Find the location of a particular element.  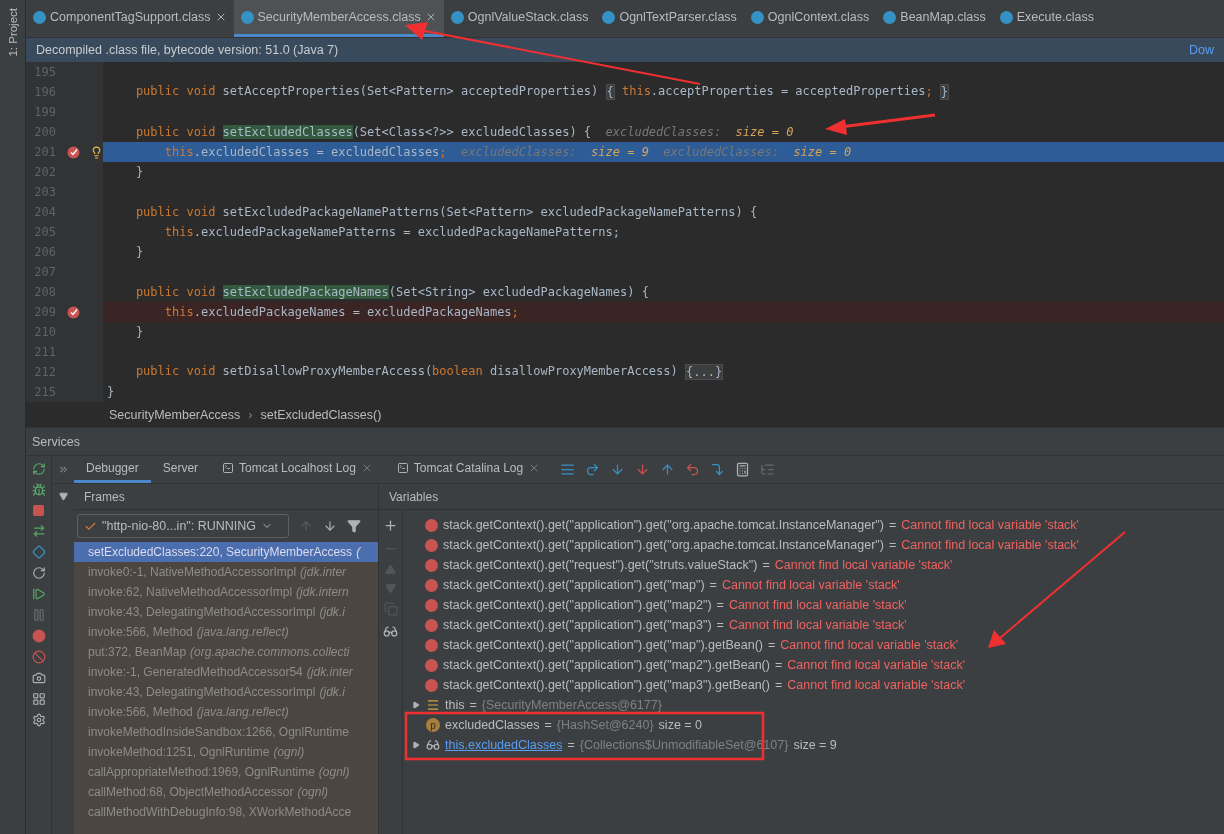

debug-tab: Tomcat Localhost Log is located at coordinates (297, 469).